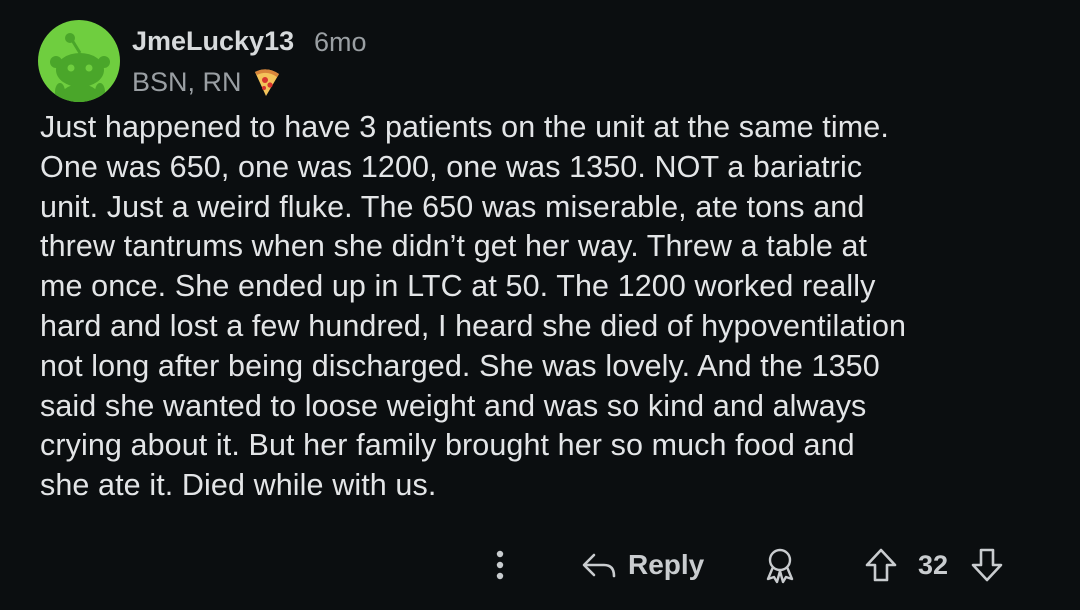  Describe the element at coordinates (540, 565) in the screenshot. I see `comment-actions: Reply 32` at that location.